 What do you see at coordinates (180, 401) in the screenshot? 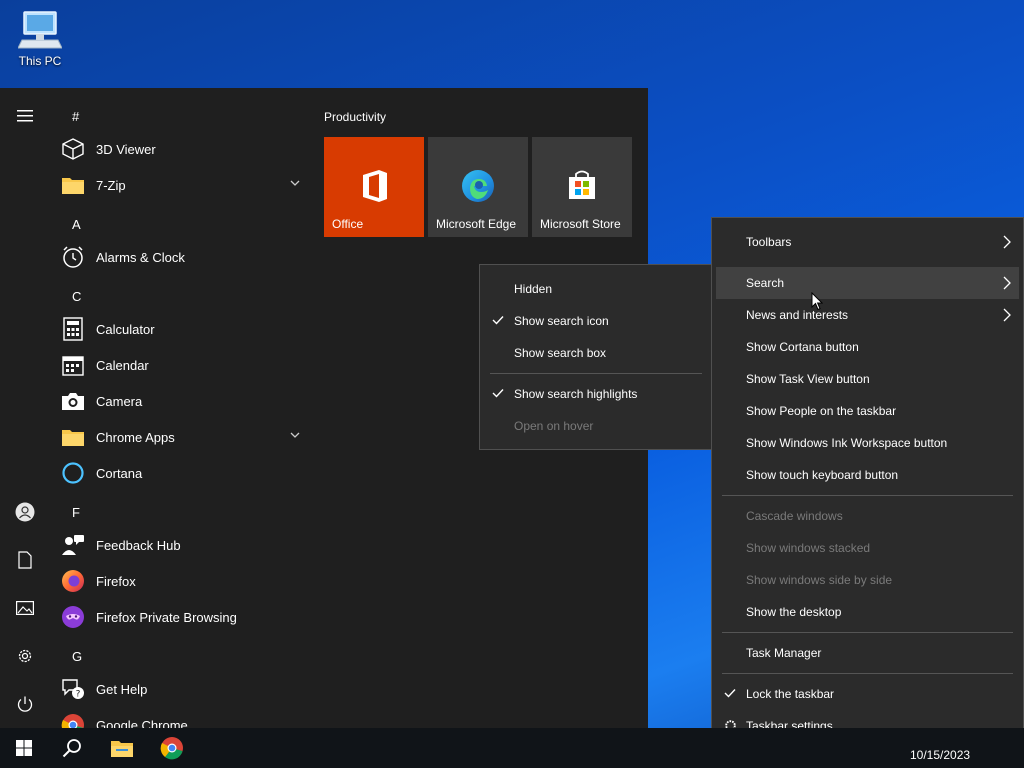
I see `app-camera: Camera` at bounding box center [180, 401].